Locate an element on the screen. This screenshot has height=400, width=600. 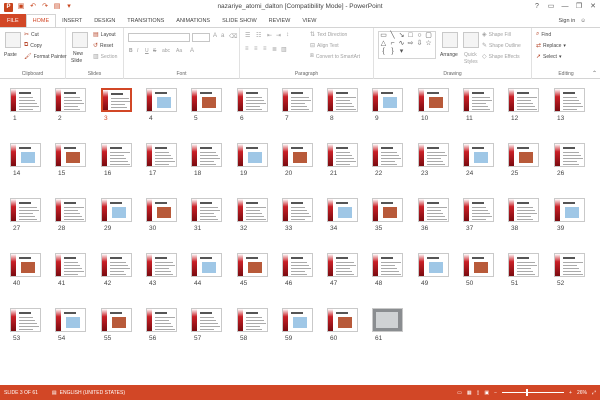
down-arrow-shape-icon: ⇩ is located at coordinates (419, 44).